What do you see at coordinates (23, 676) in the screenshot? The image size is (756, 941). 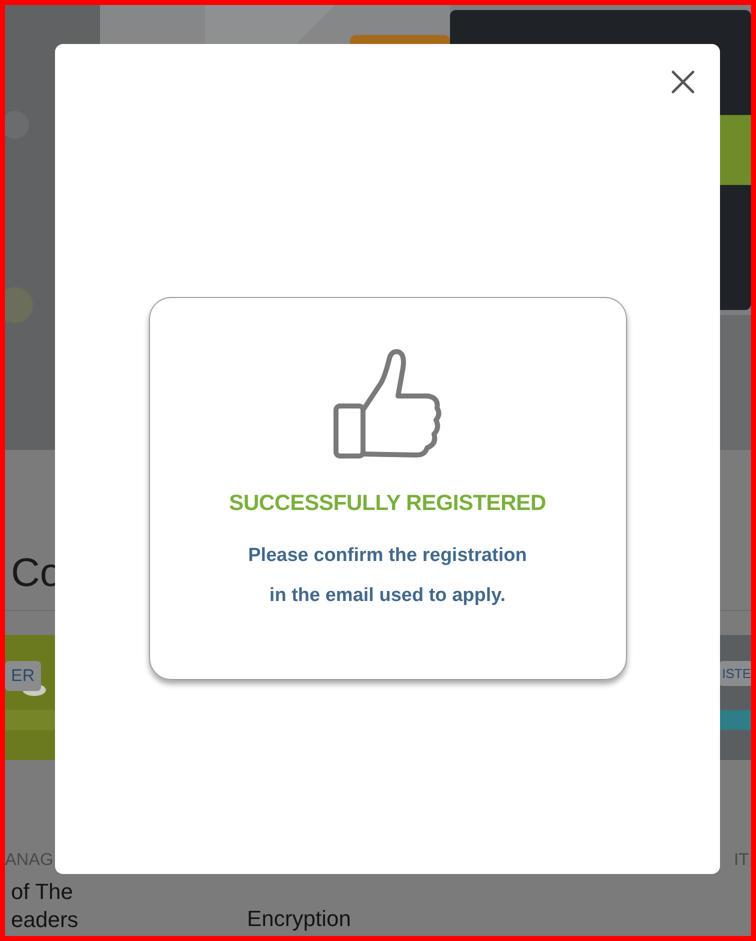 I see `badge: ER` at bounding box center [23, 676].